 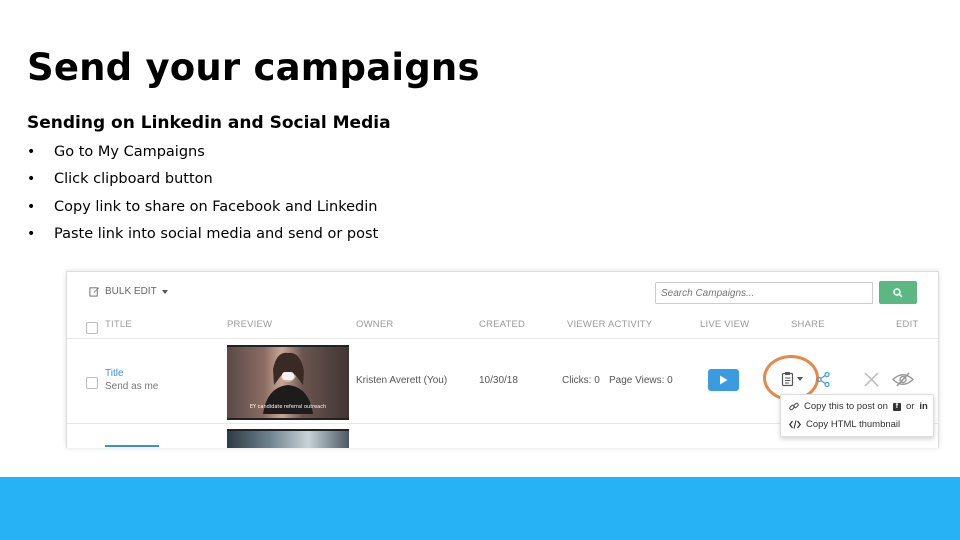 What do you see at coordinates (498, 380) in the screenshot?
I see `created-cell: 10/30/18` at bounding box center [498, 380].